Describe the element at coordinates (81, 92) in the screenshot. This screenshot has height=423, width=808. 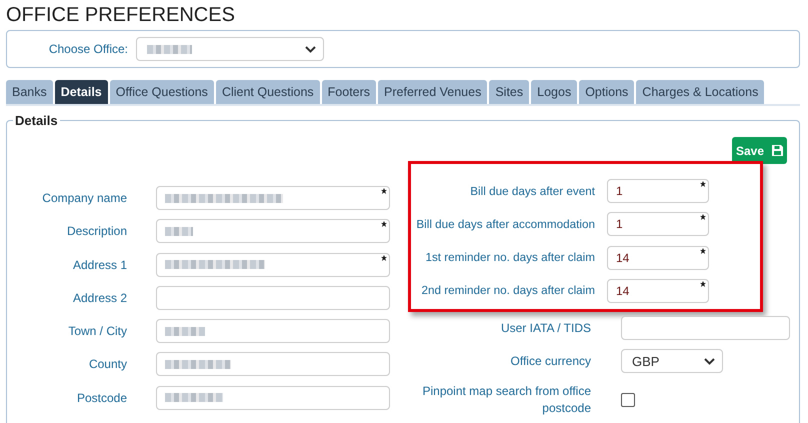
I see `tab: Details` at that location.